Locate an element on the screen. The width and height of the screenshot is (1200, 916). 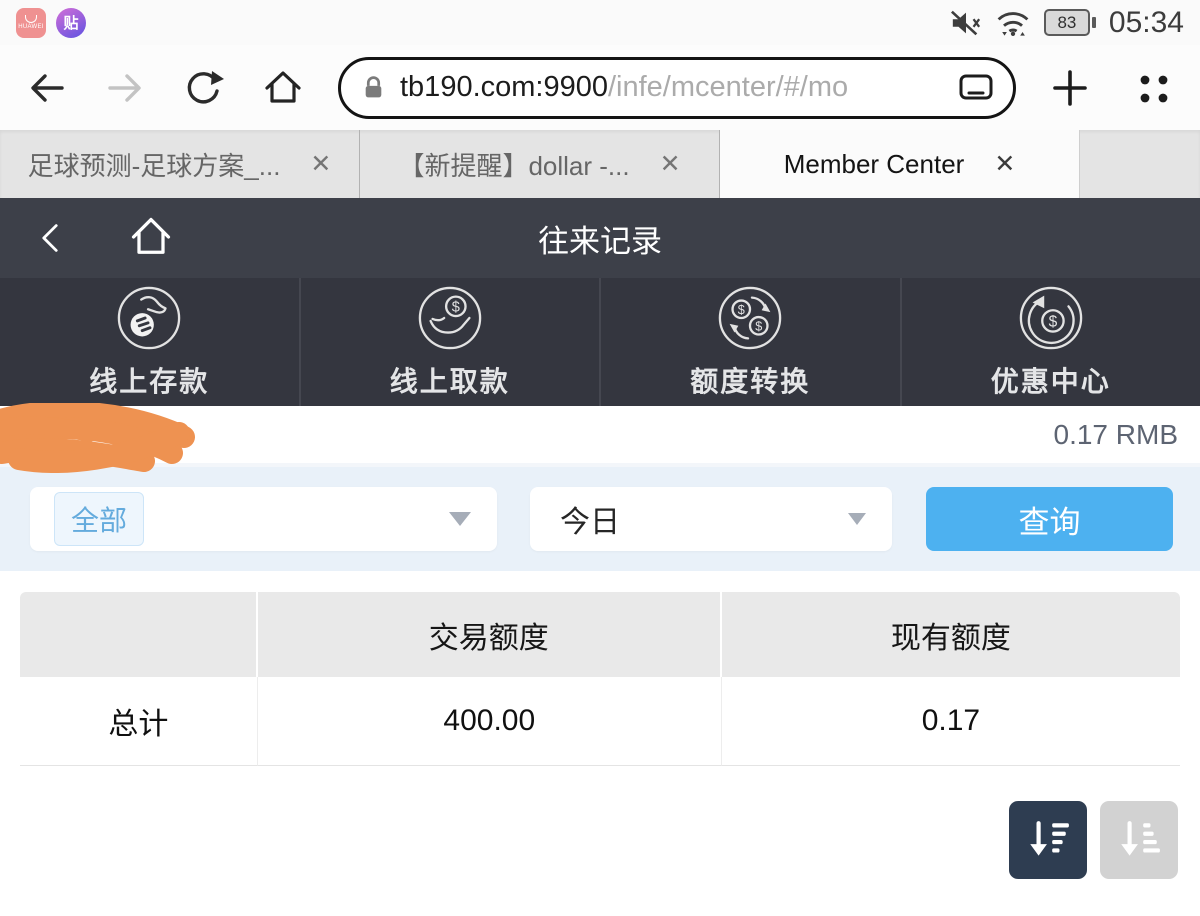
page-title: 往来记录 is located at coordinates (600, 241).